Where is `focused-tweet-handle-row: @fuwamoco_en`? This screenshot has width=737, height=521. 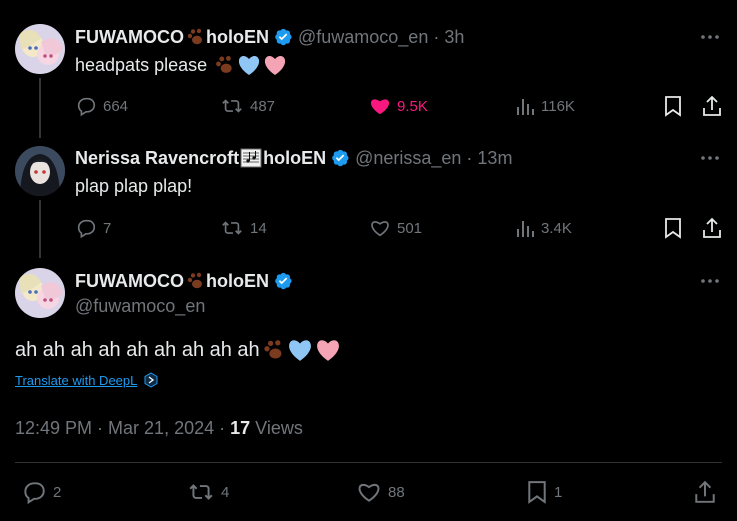
focused-tweet-handle-row: @fuwamoco_en is located at coordinates (140, 306).